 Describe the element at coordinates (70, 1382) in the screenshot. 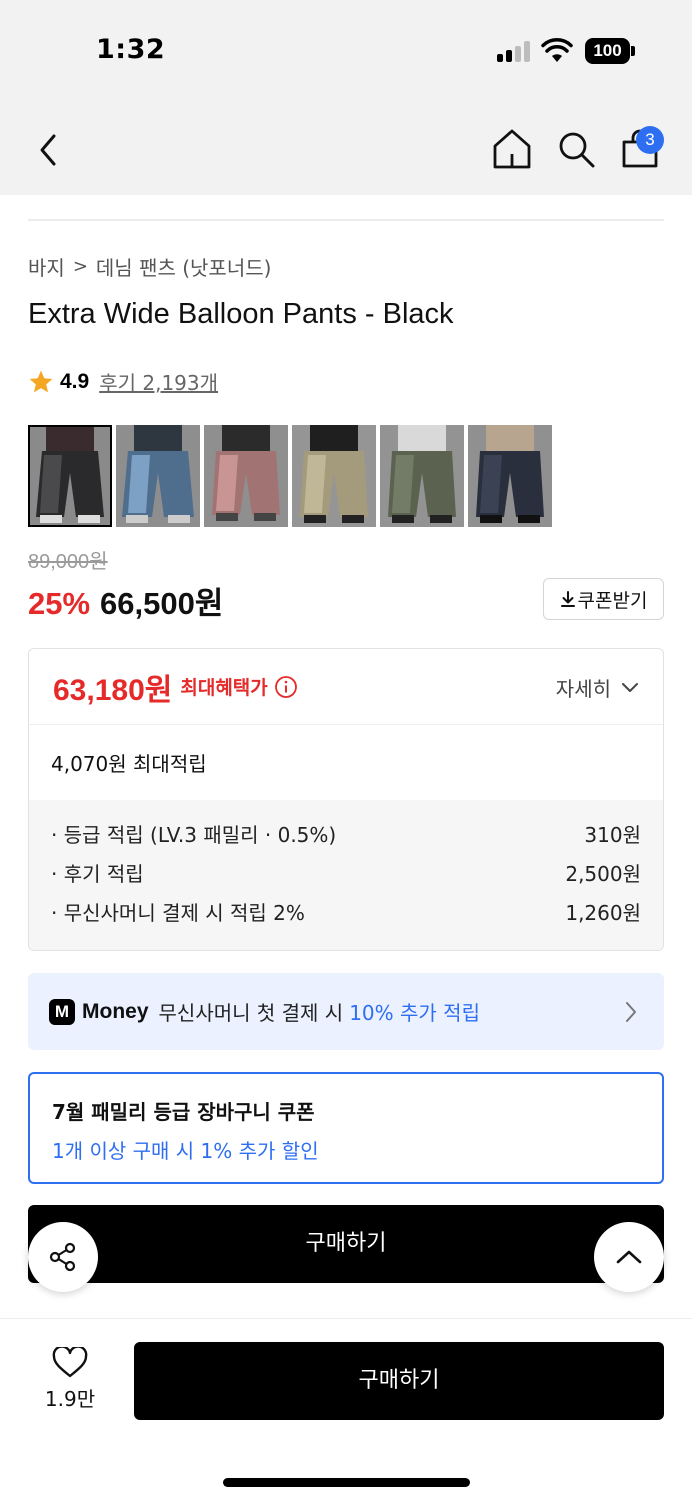

I see `like-button: 1.9만` at that location.